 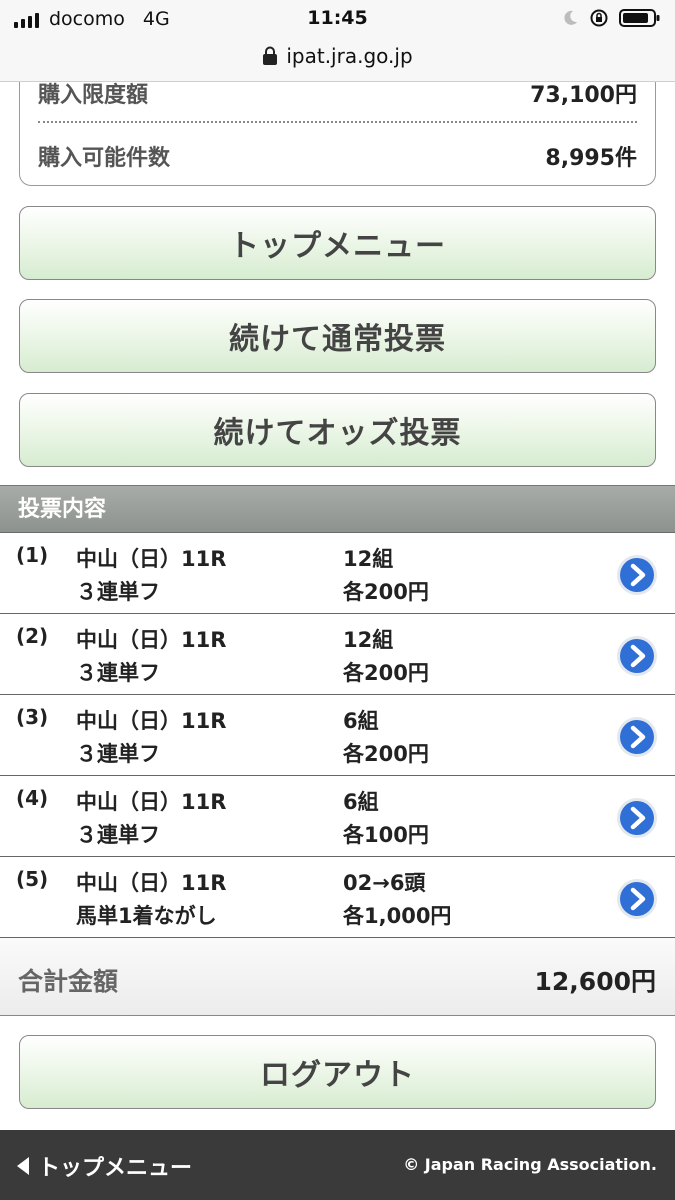 I want to click on footer: トップメニュー © Japan Racing Association., so click(x=337, y=1165).